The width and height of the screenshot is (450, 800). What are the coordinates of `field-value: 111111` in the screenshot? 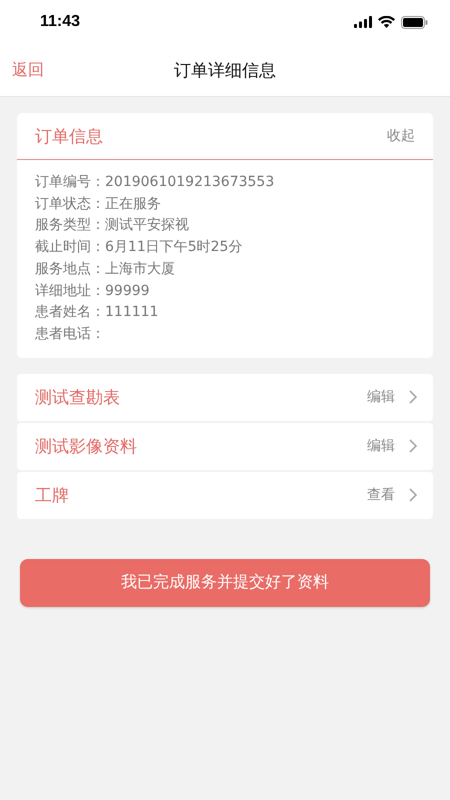 It's located at (131, 312).